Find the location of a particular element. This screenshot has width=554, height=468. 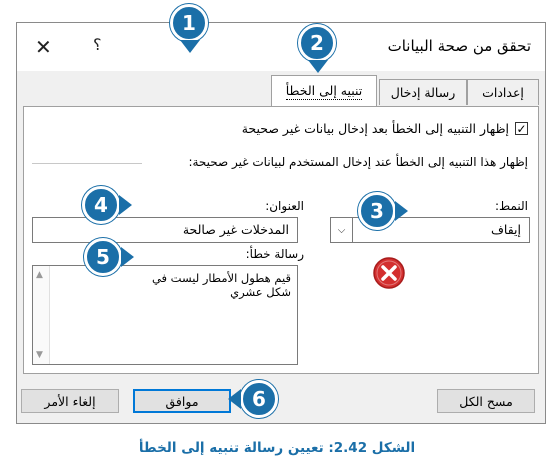

callout-6-tail is located at coordinates (234, 399).